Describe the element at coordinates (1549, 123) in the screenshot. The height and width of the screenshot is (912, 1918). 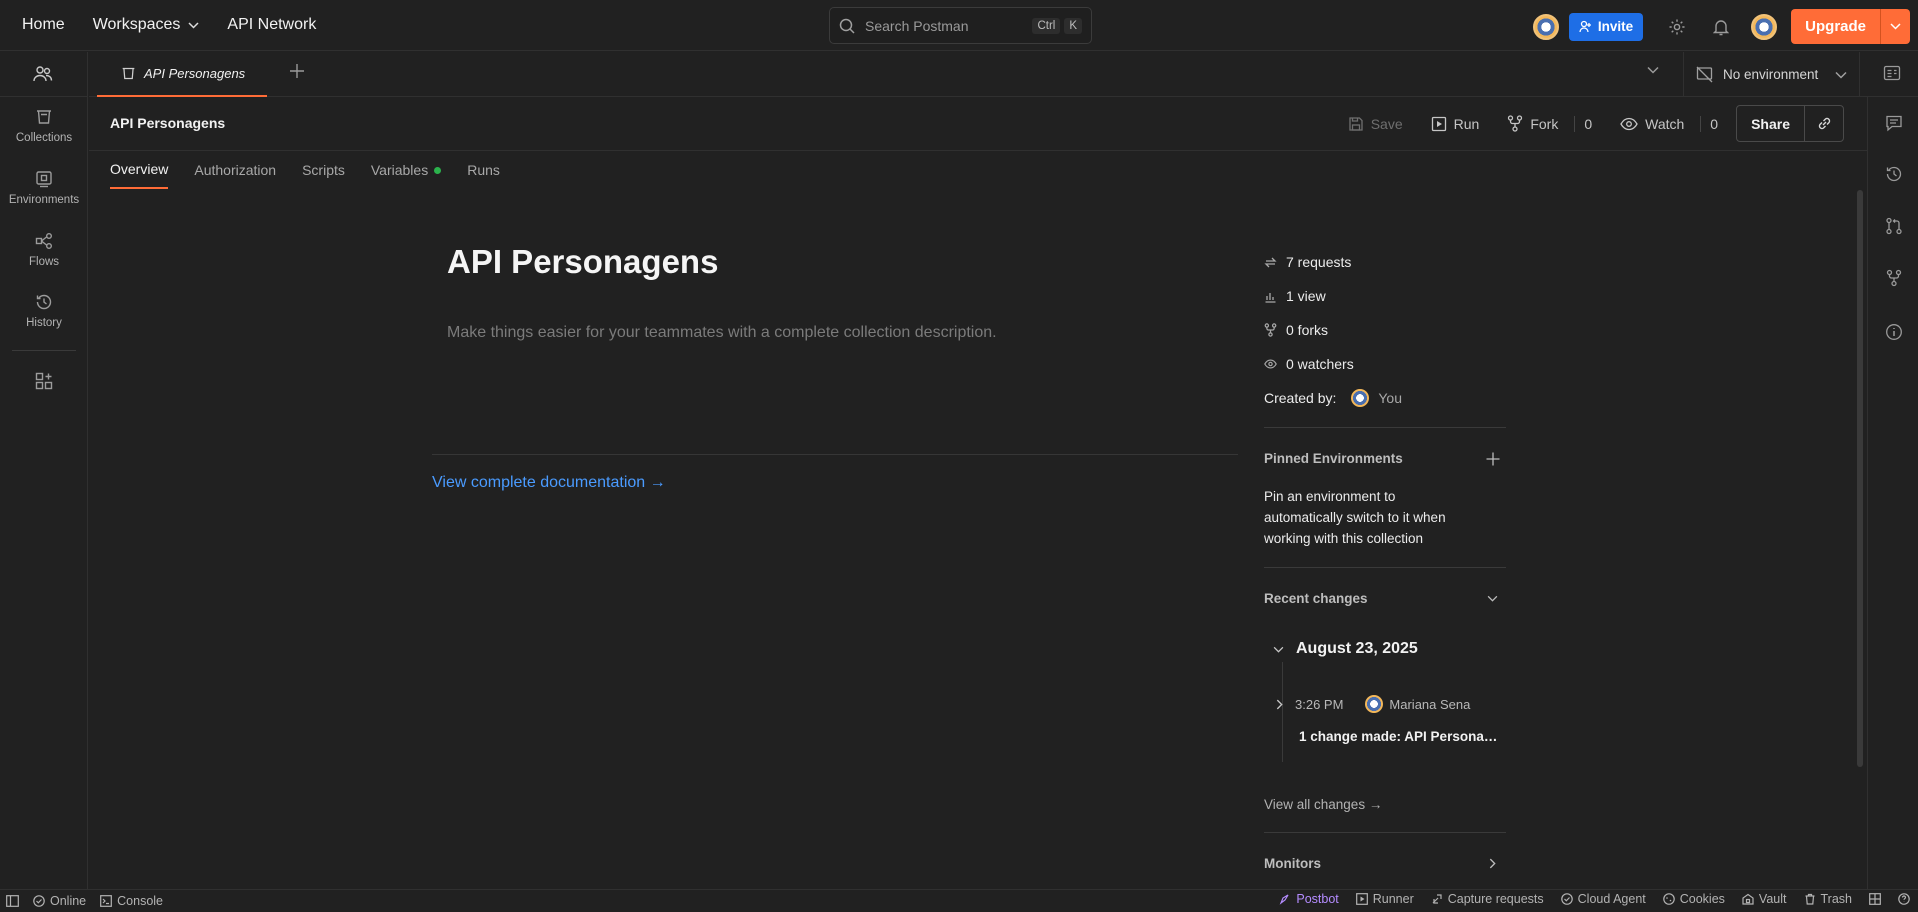
I see `fork-button: Fork 0` at that location.